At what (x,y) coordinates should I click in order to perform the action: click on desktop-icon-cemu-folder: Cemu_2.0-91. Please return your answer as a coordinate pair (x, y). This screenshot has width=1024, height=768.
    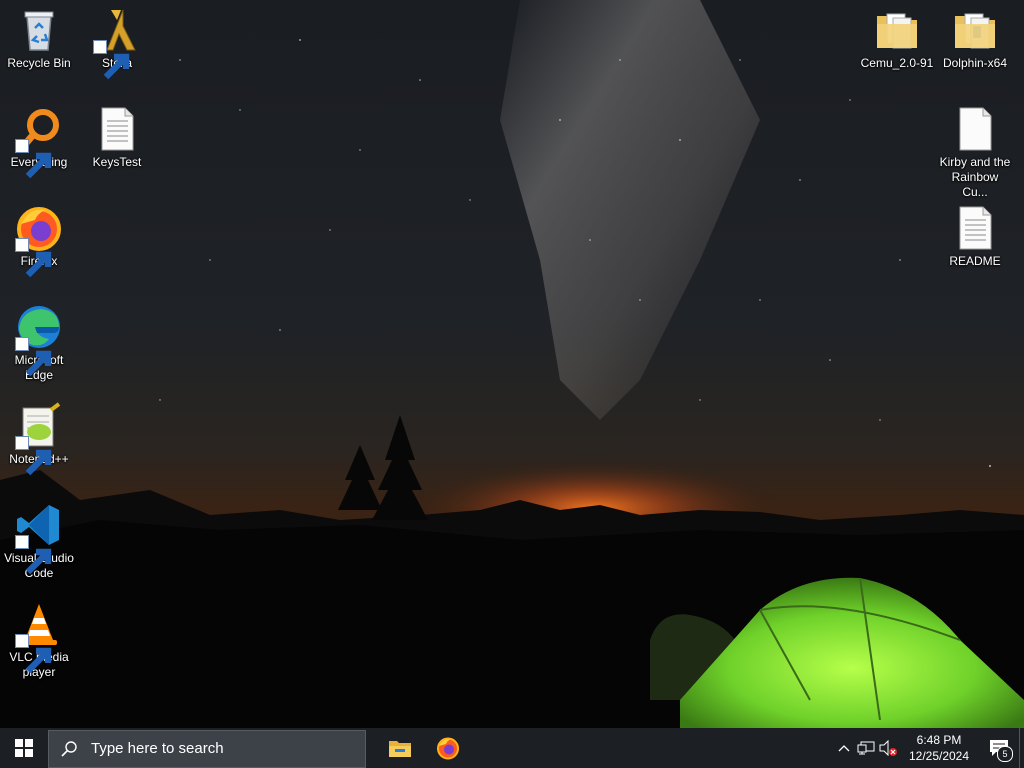
    Looking at the image, I should click on (897, 35).